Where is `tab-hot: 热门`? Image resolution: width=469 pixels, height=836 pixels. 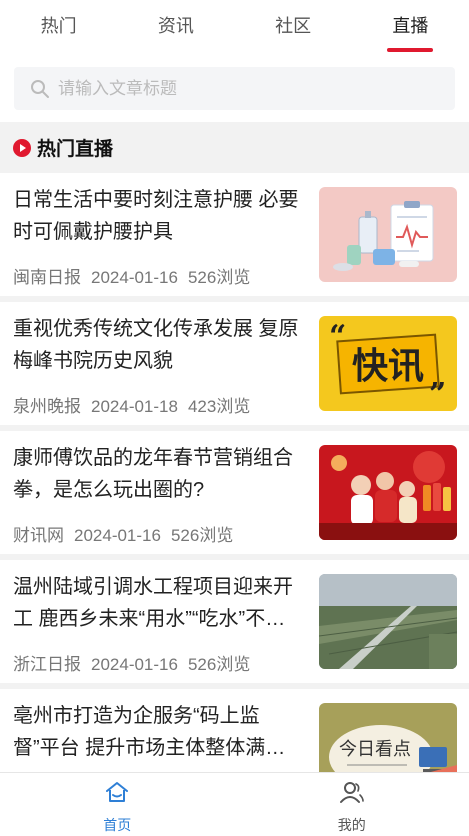 tab-hot: 热门 is located at coordinates (58, 27).